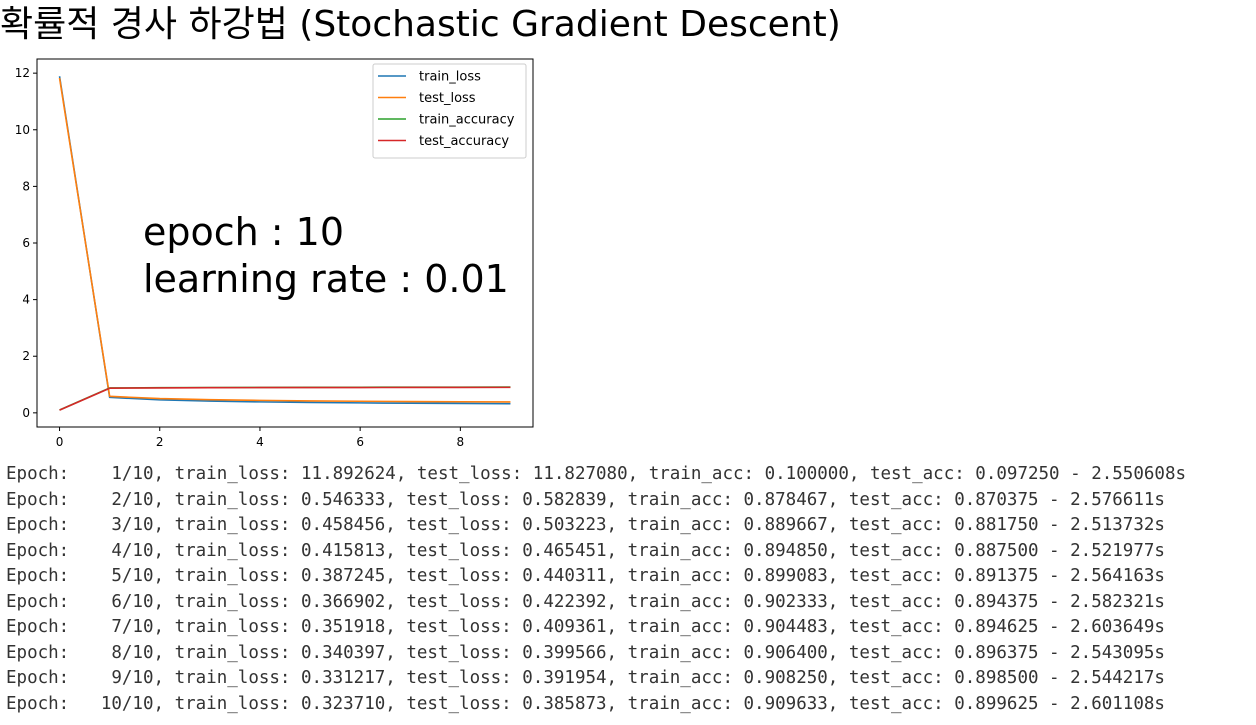 This screenshot has width=1256, height=725. I want to click on x-tick-label: 0, so click(60, 442).